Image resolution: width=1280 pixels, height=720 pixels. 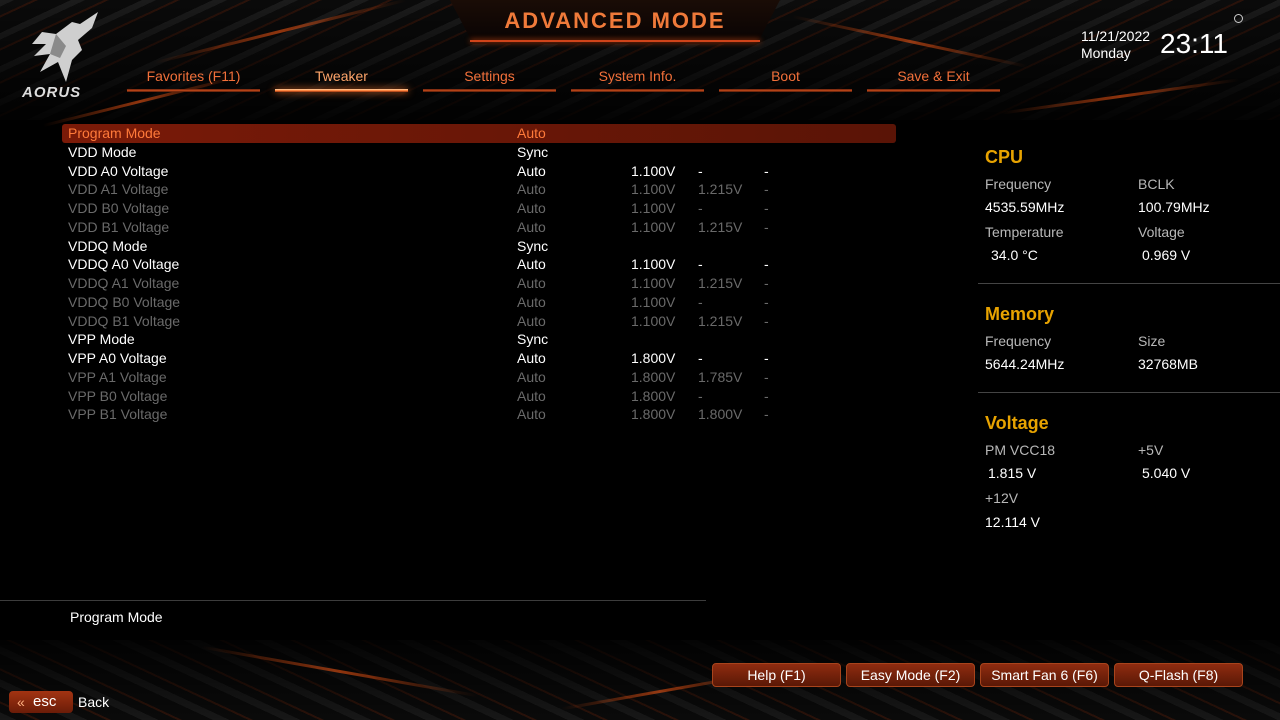 I want to click on q-flash-button: Q-Flash (F8), so click(x=1178, y=675).